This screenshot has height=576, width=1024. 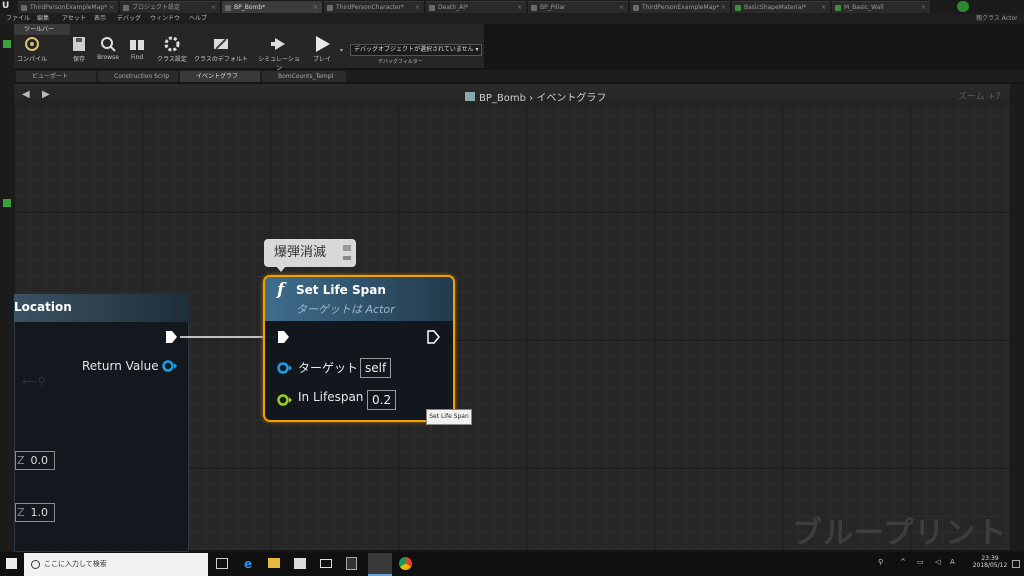 What do you see at coordinates (43, 18) in the screenshot?
I see `menu-edit: 編集` at bounding box center [43, 18].